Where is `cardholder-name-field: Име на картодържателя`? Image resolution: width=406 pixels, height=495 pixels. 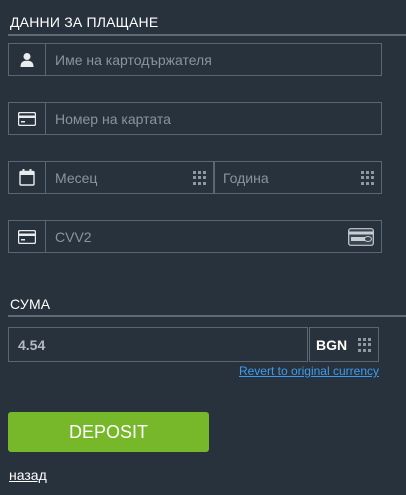 cardholder-name-field: Име на картодържателя is located at coordinates (195, 59).